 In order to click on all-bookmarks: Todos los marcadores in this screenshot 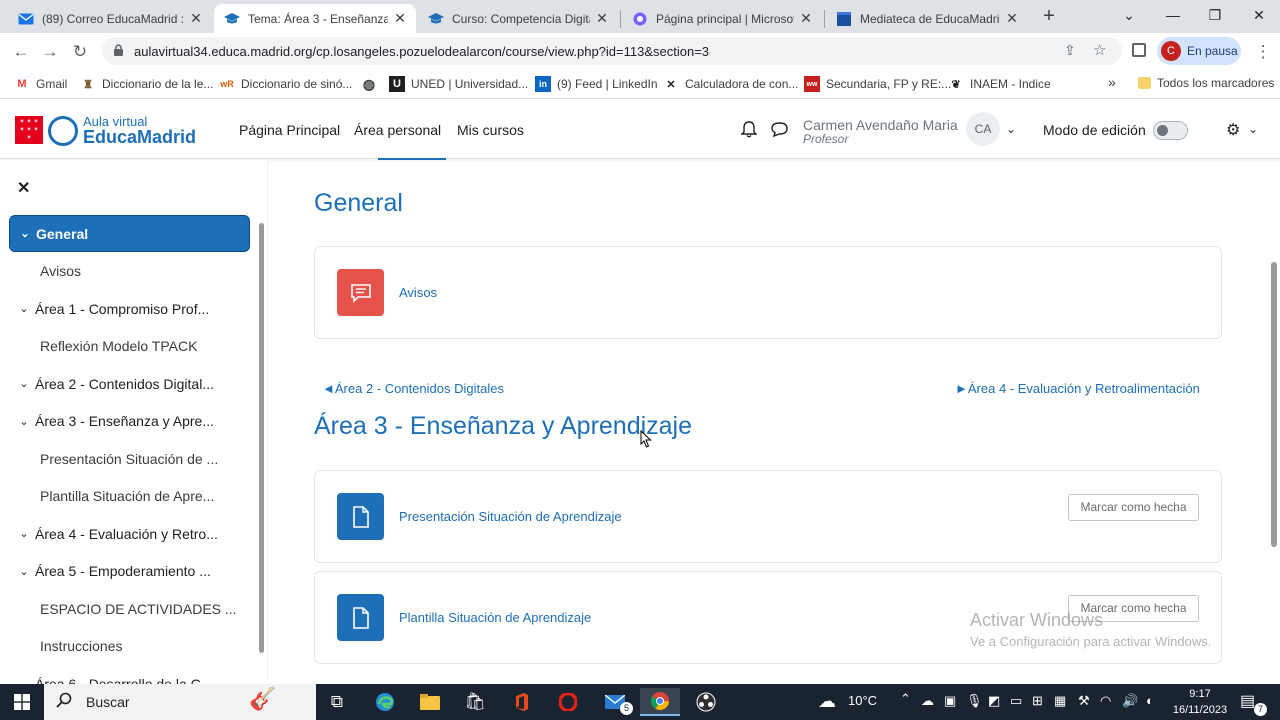, I will do `click(1206, 83)`.